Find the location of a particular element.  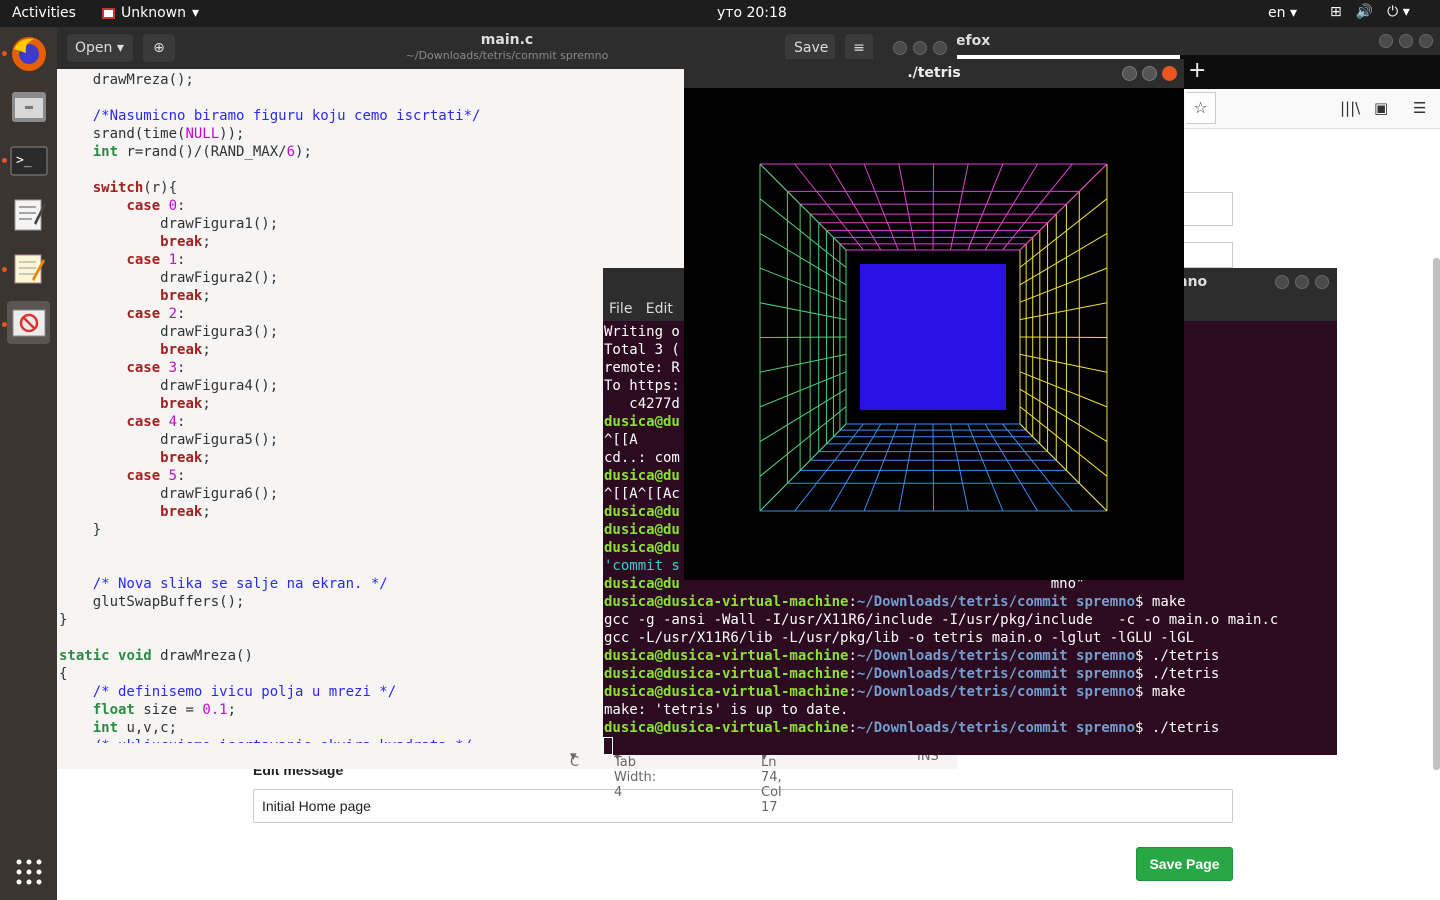

language-indicator: en ▾ is located at coordinates (1282, 13).